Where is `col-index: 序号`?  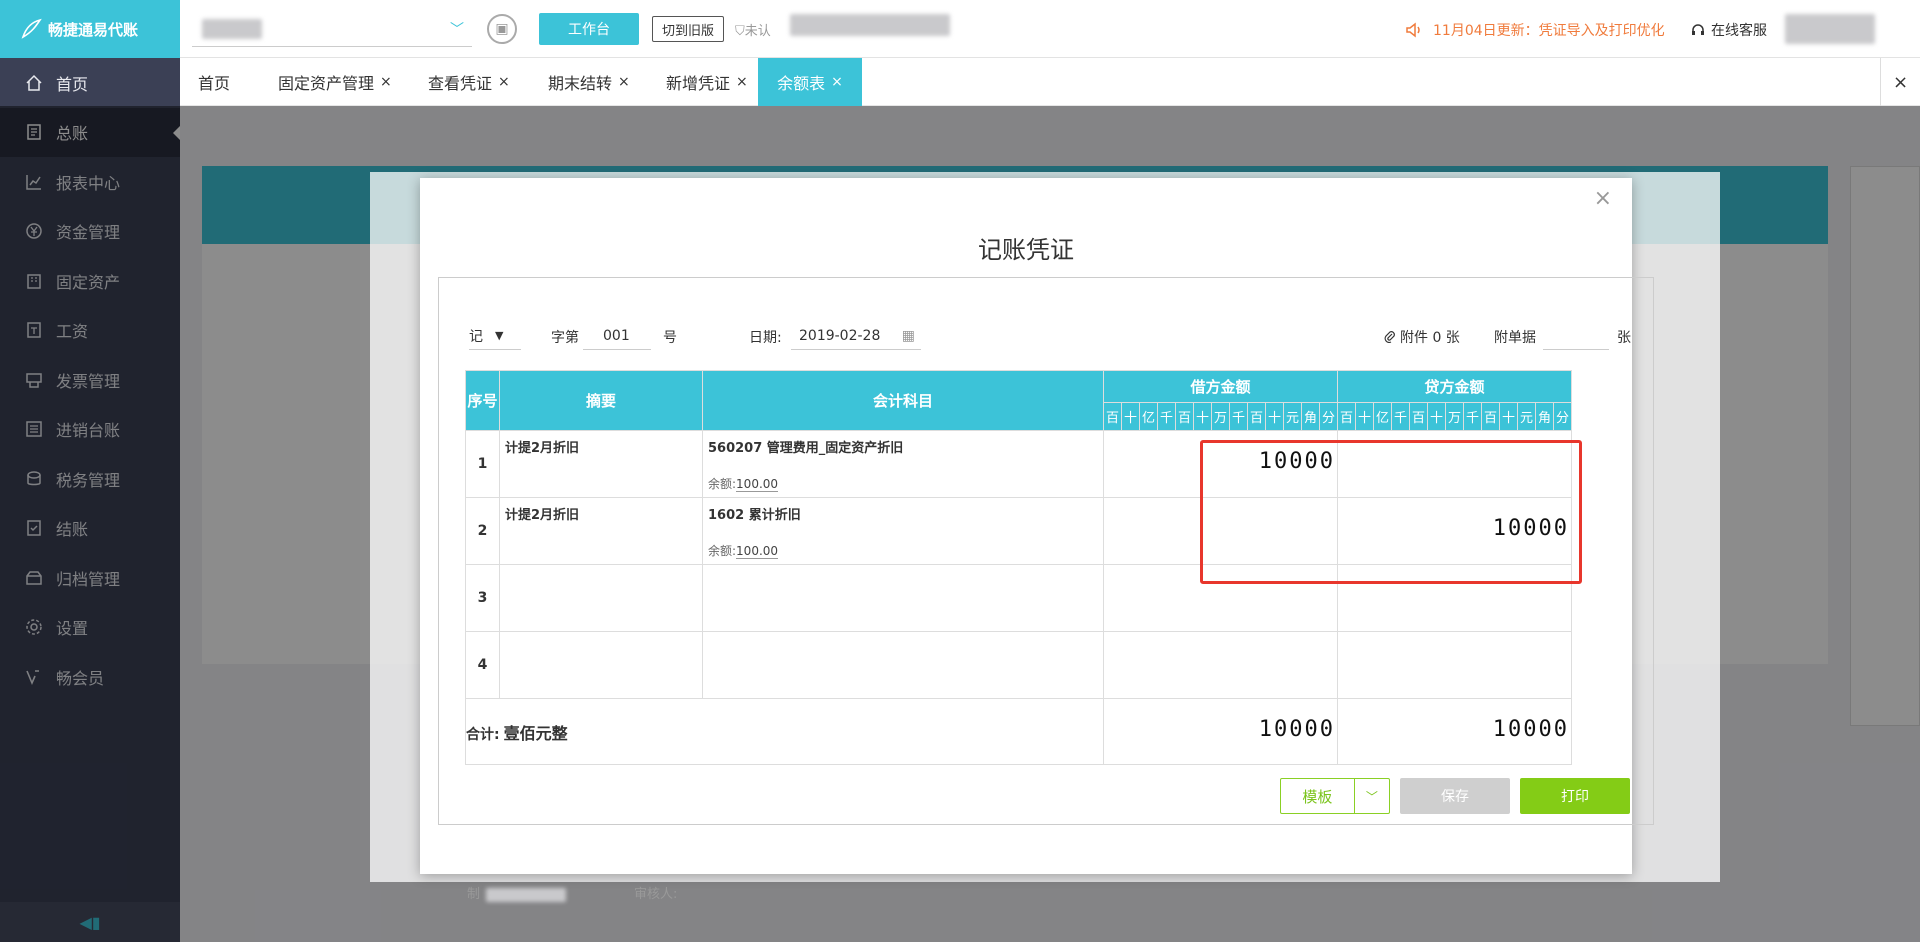
col-index: 序号 is located at coordinates (482, 400).